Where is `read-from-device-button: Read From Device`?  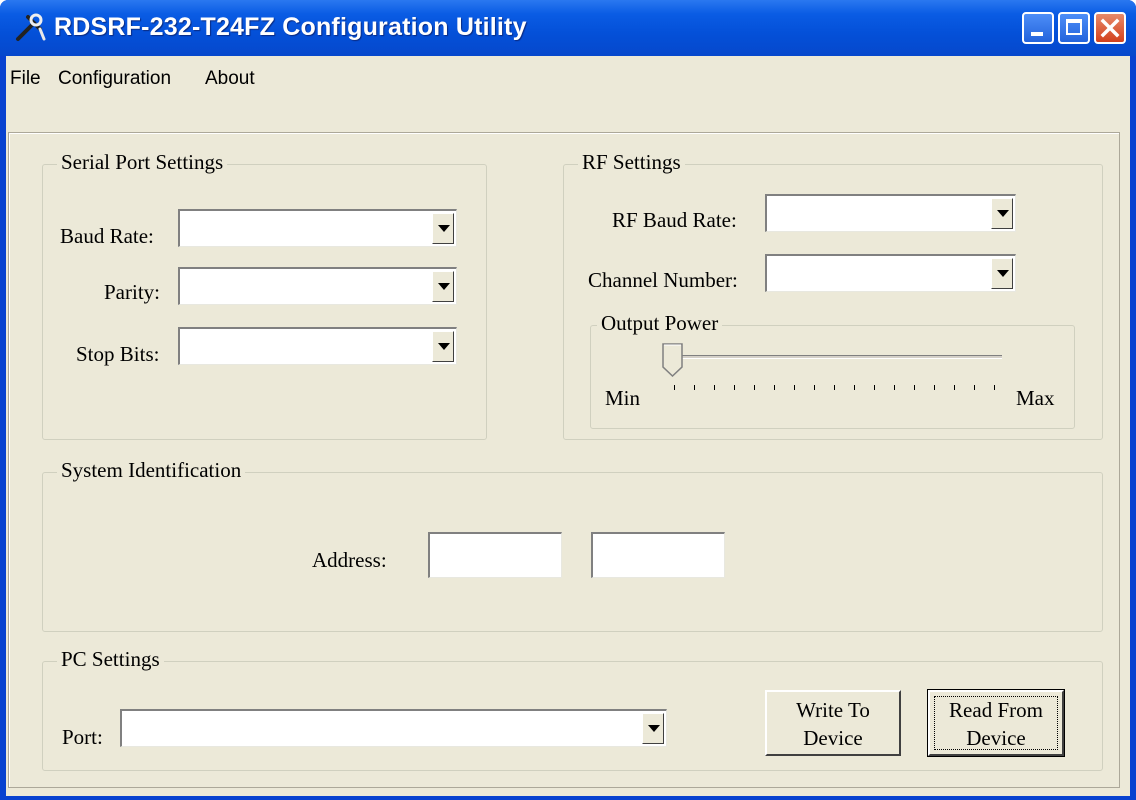 read-from-device-button: Read From Device is located at coordinates (996, 723).